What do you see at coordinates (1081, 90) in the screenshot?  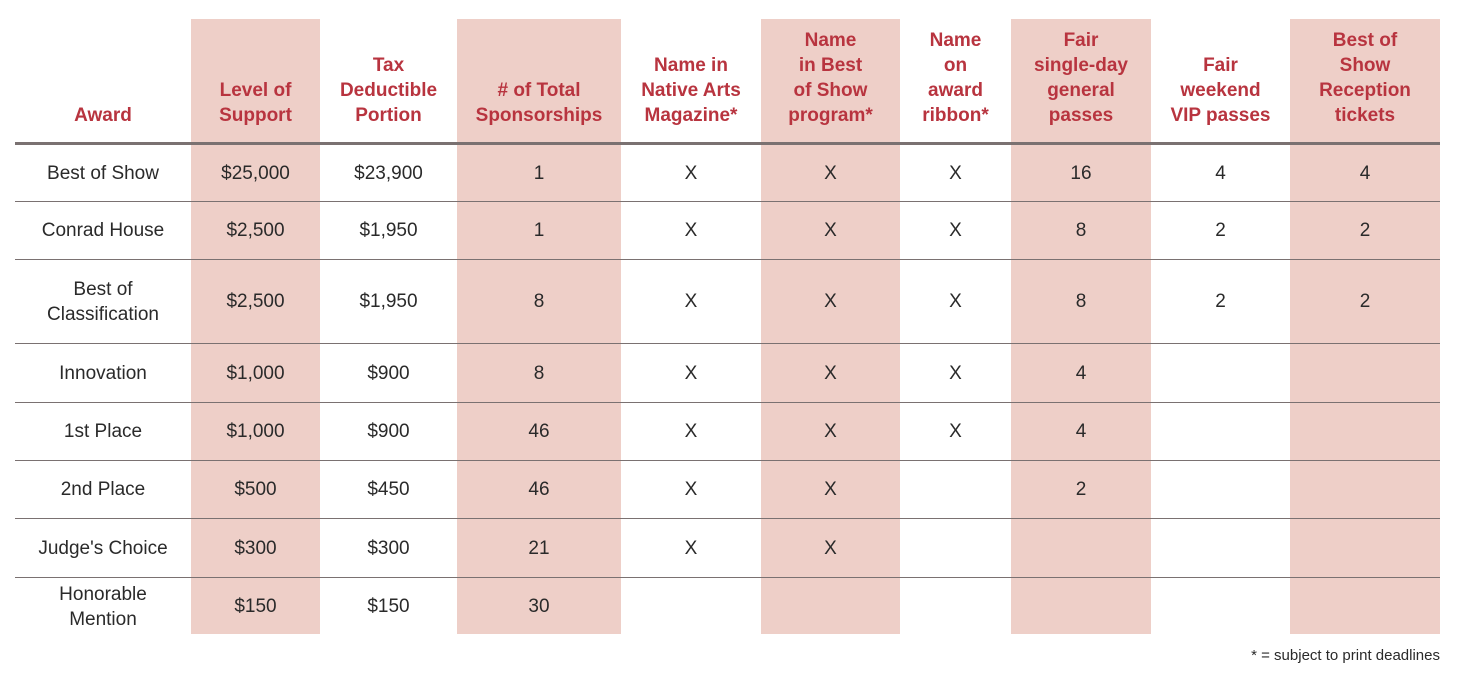 I see `header-line: general` at bounding box center [1081, 90].